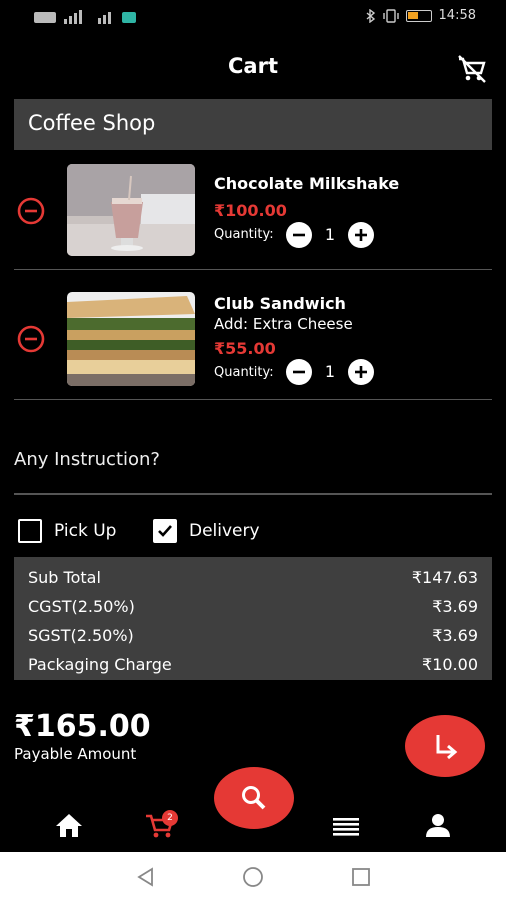 The image size is (506, 900). Describe the element at coordinates (131, 339) in the screenshot. I see `sandwich-image` at that location.